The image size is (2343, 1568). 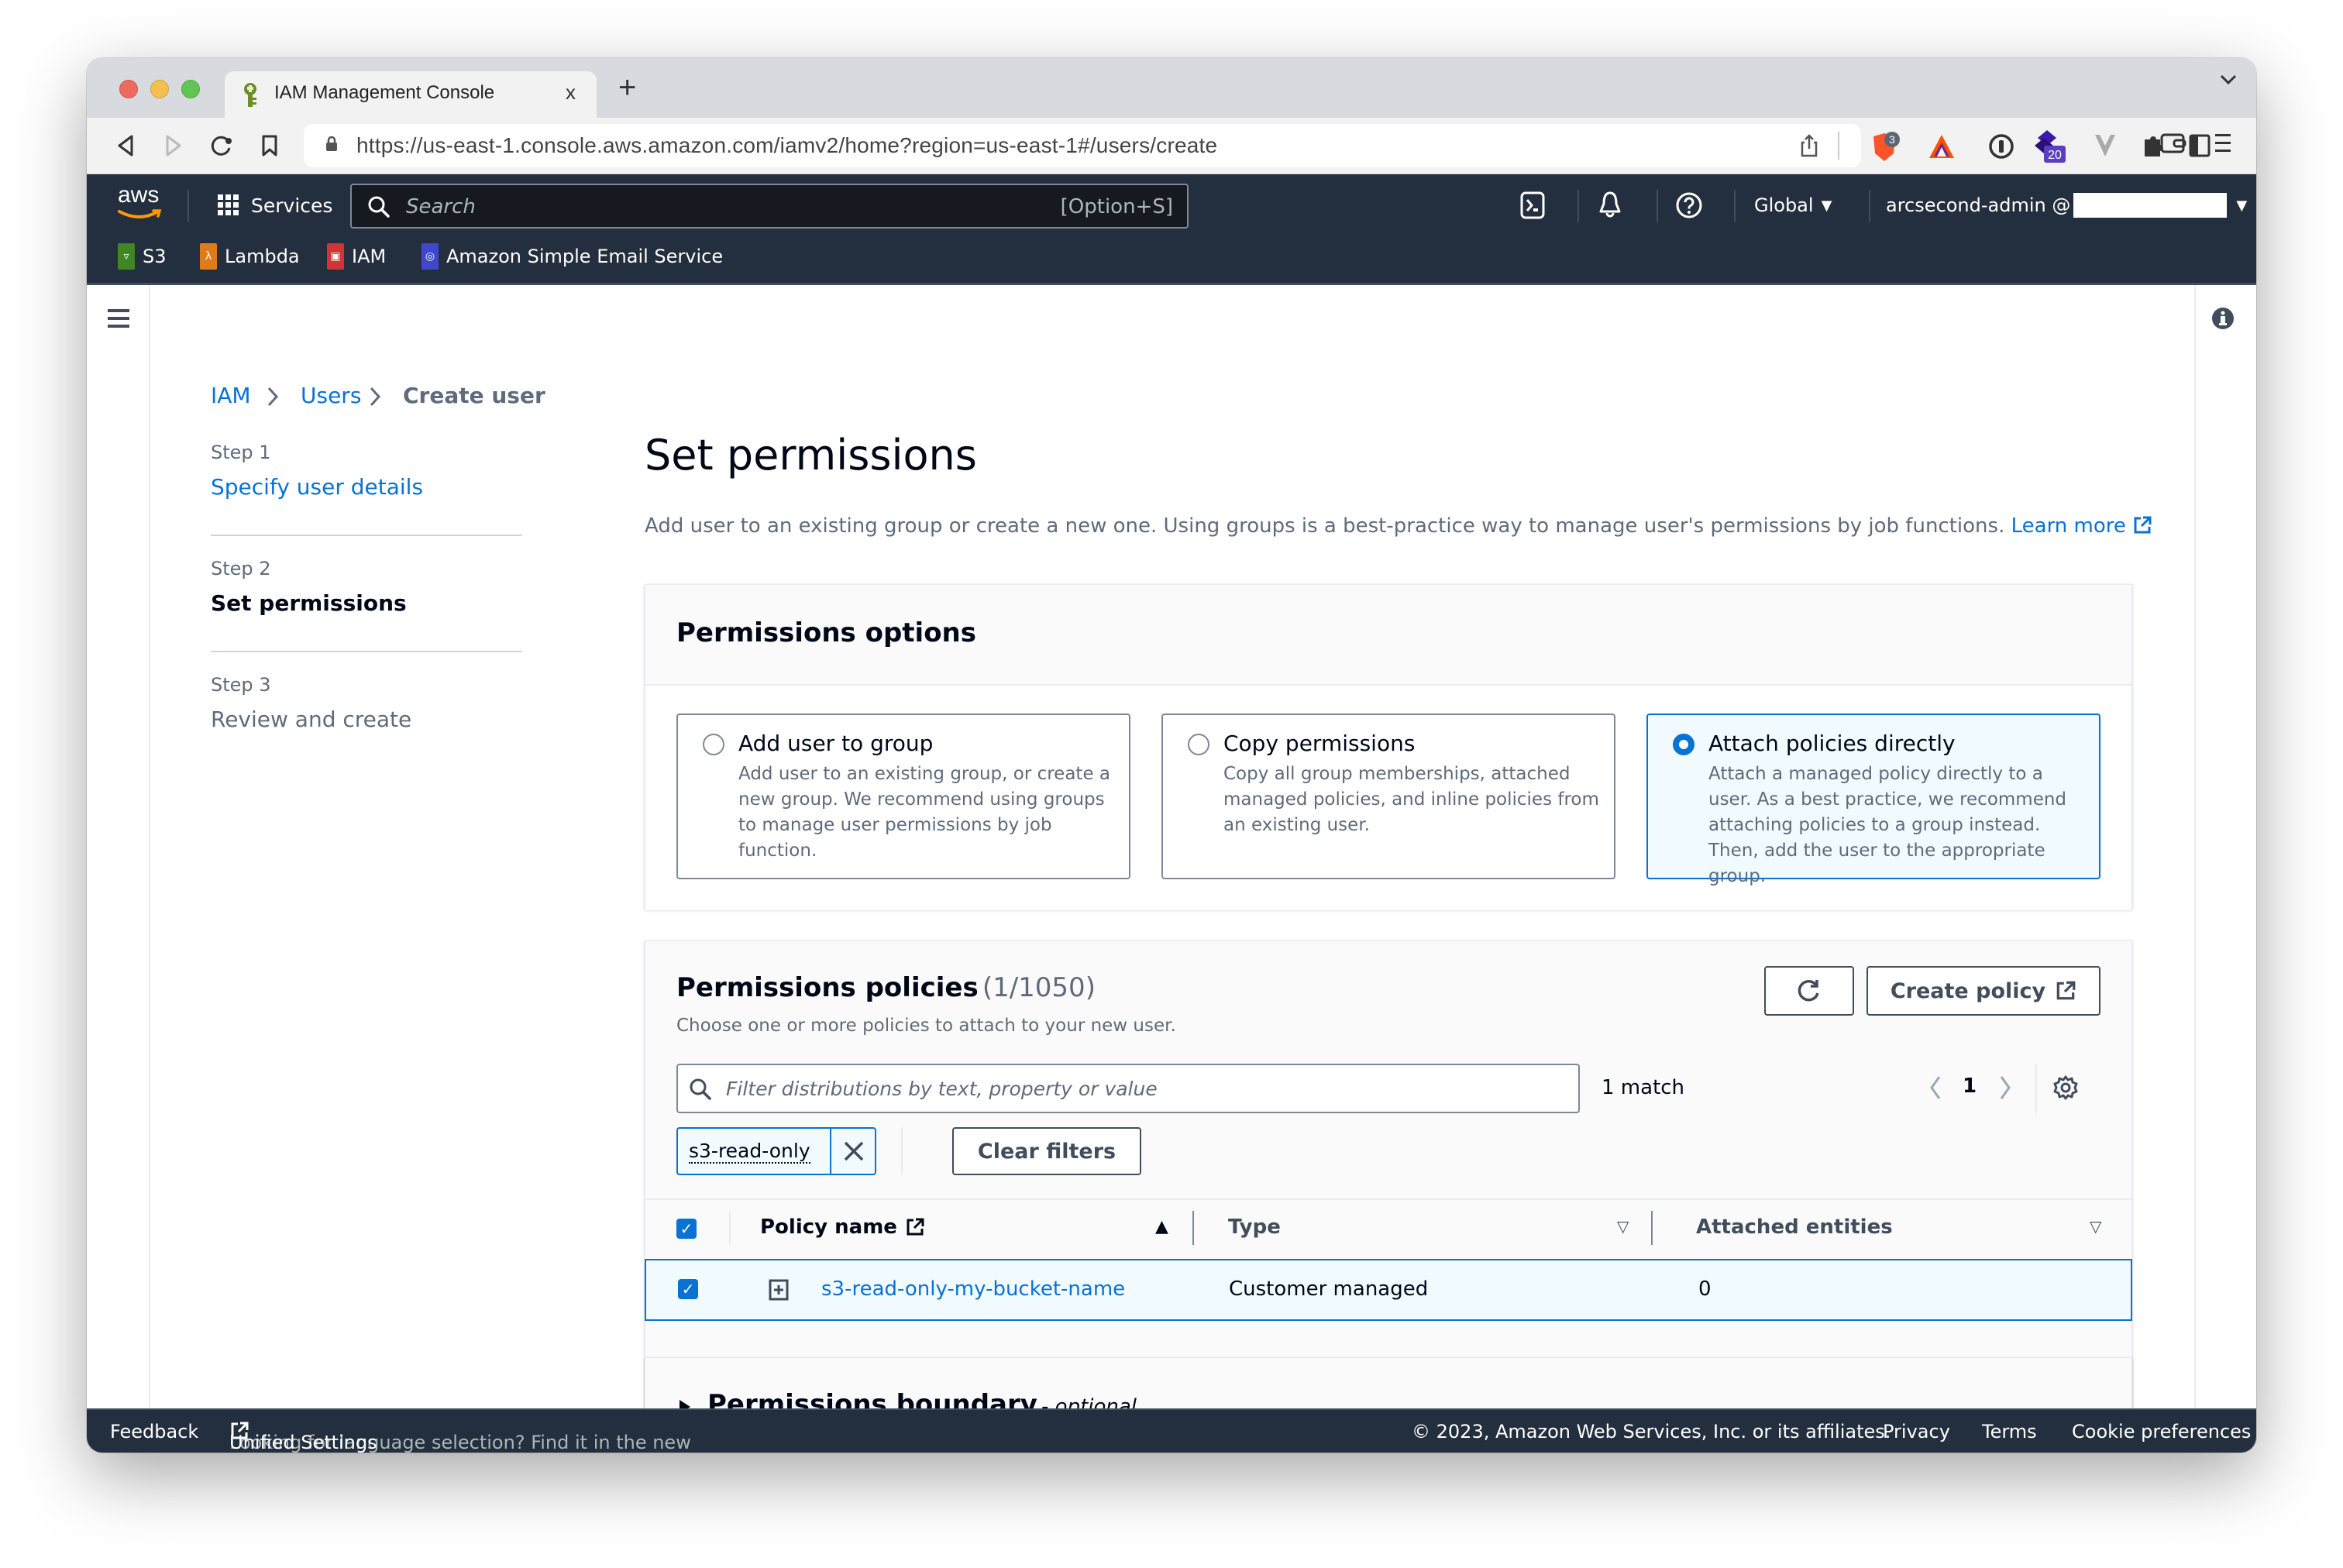 I want to click on favorite-s3: ▿ S3, so click(x=142, y=256).